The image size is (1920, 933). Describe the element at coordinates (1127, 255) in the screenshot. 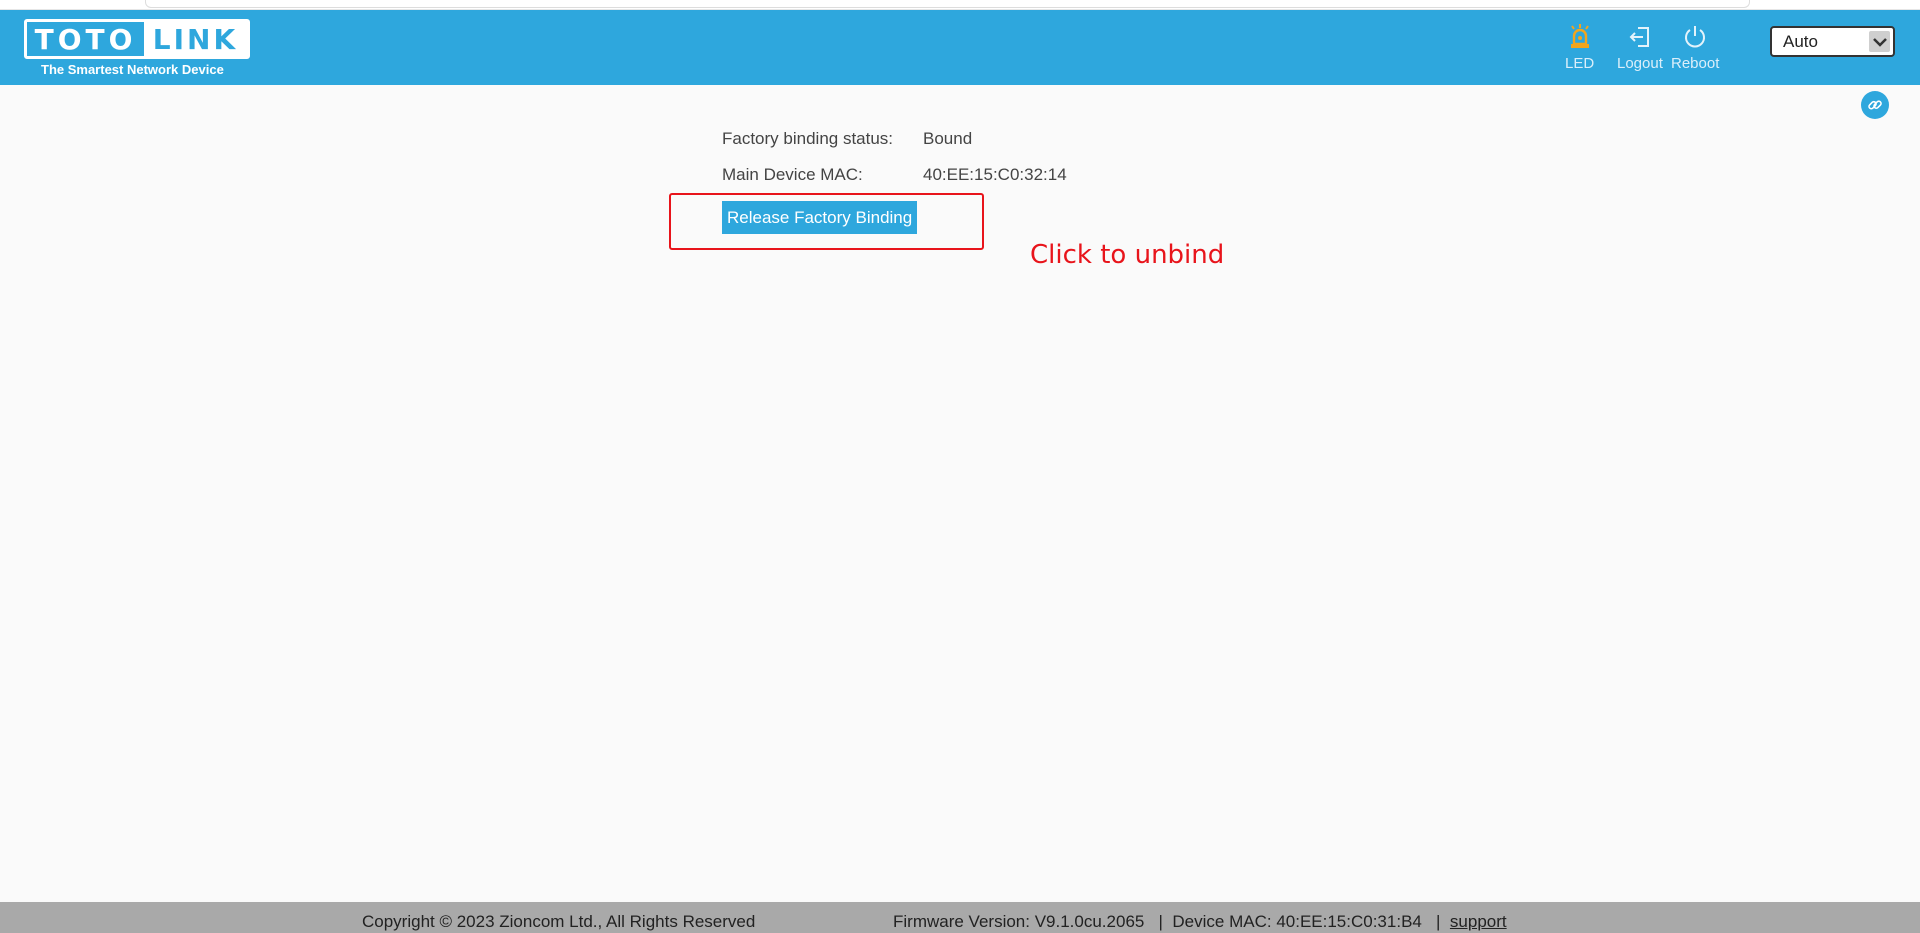

I see `annotation-text: Click to unbind` at that location.